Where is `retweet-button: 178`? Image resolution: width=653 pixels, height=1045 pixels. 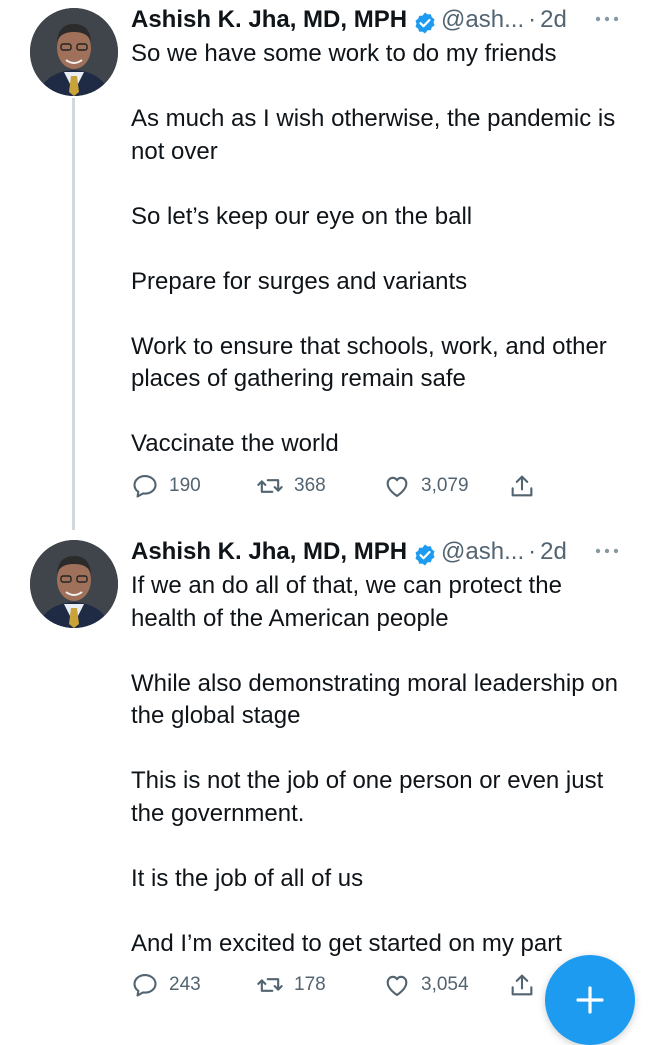
retweet-button: 178 is located at coordinates (291, 985).